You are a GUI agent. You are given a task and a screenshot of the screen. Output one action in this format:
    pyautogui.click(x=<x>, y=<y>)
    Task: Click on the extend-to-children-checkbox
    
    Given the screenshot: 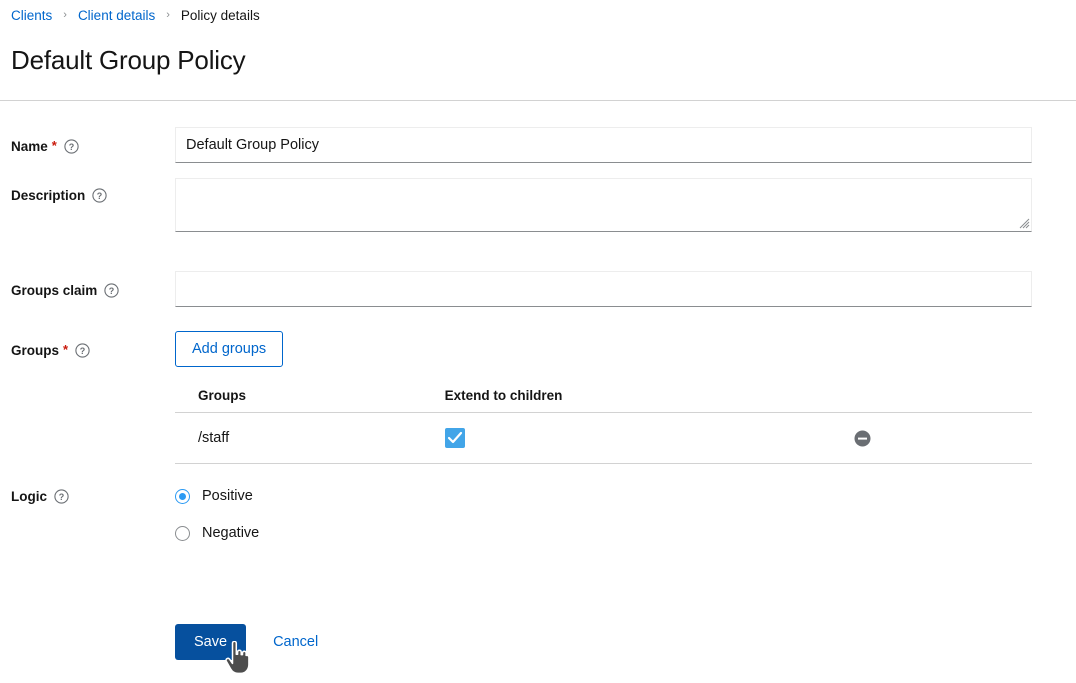 What is the action you would take?
    pyautogui.click(x=454, y=438)
    